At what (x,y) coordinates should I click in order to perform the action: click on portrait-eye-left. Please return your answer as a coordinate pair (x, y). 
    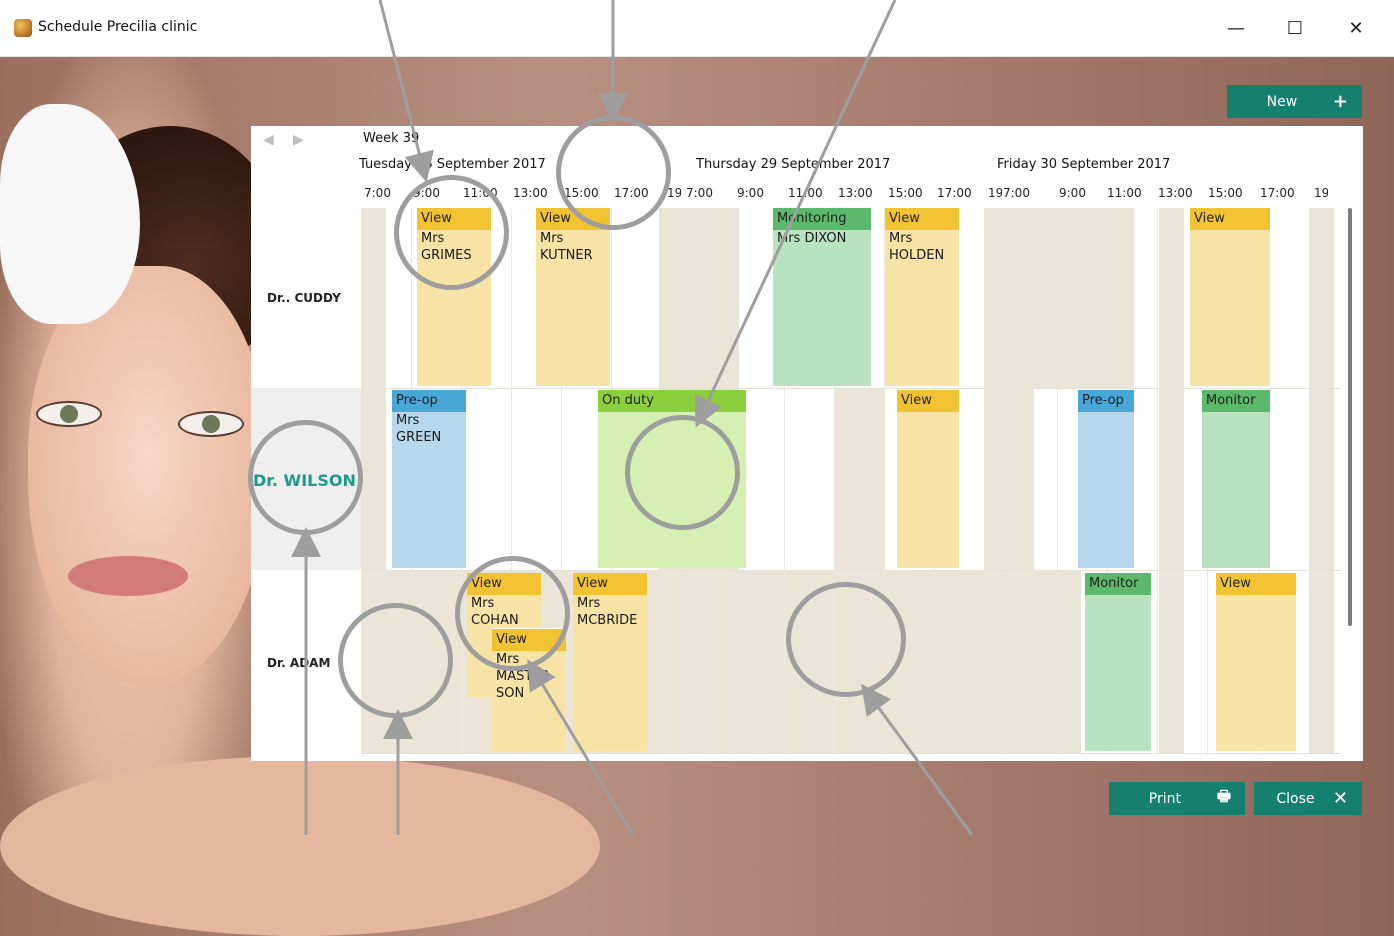
    Looking at the image, I should click on (69, 414).